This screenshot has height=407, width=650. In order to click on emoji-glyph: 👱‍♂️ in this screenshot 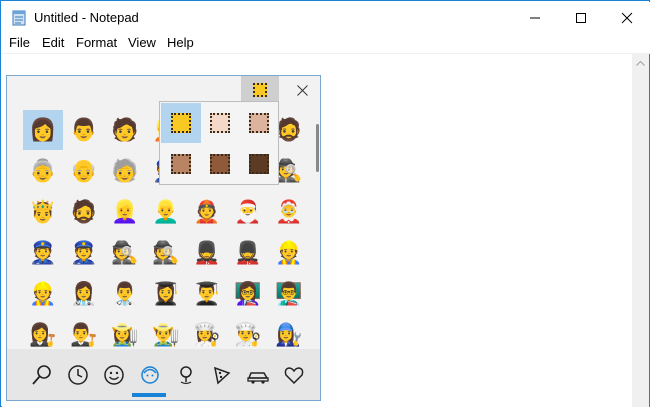, I will do `click(166, 211)`.